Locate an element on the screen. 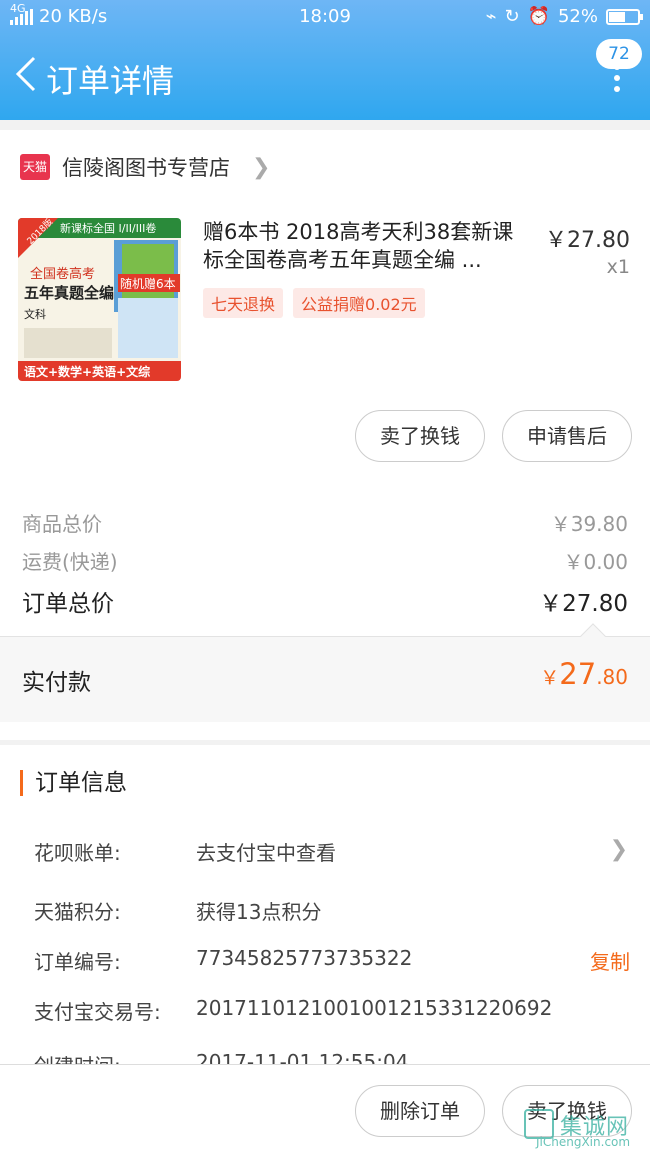  nav-bar: 订单详情 72 is located at coordinates (325, 77).